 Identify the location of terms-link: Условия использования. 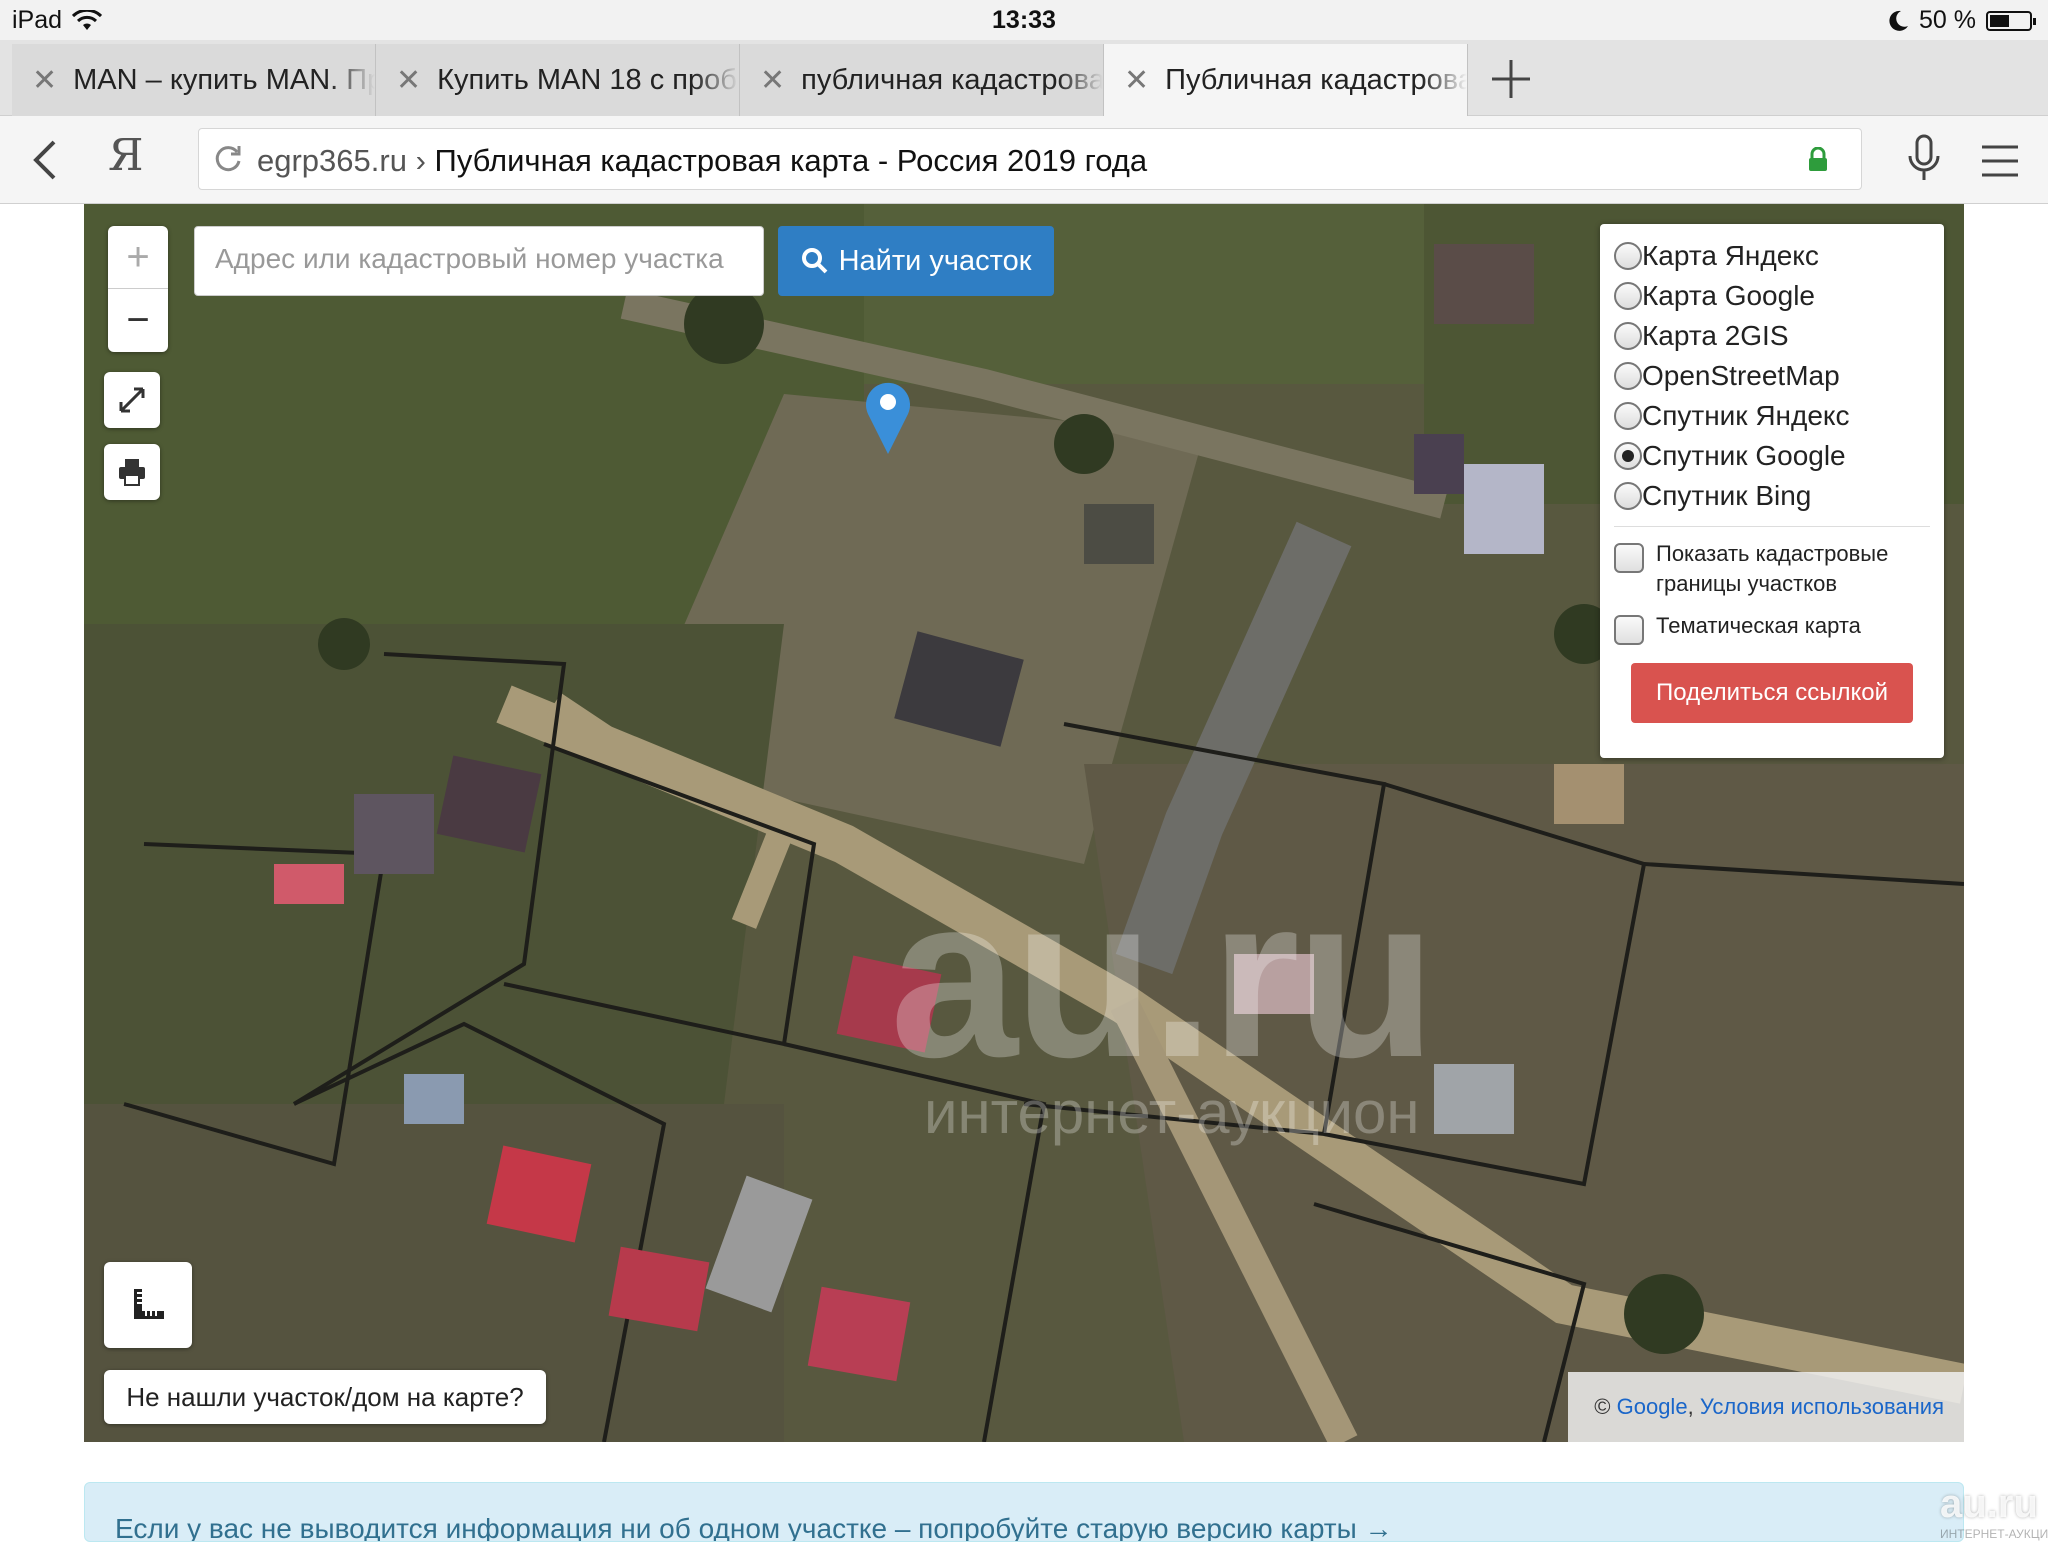
(1822, 1407).